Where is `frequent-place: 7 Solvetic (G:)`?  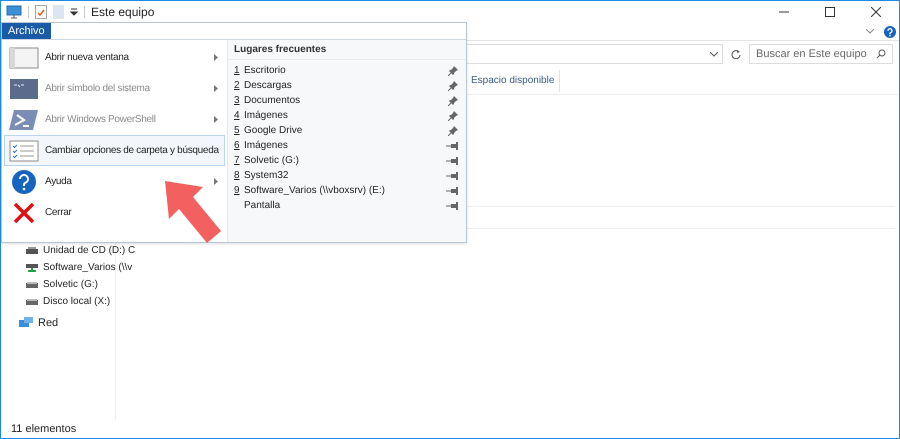
frequent-place: 7 Solvetic (G:) is located at coordinates (347, 160).